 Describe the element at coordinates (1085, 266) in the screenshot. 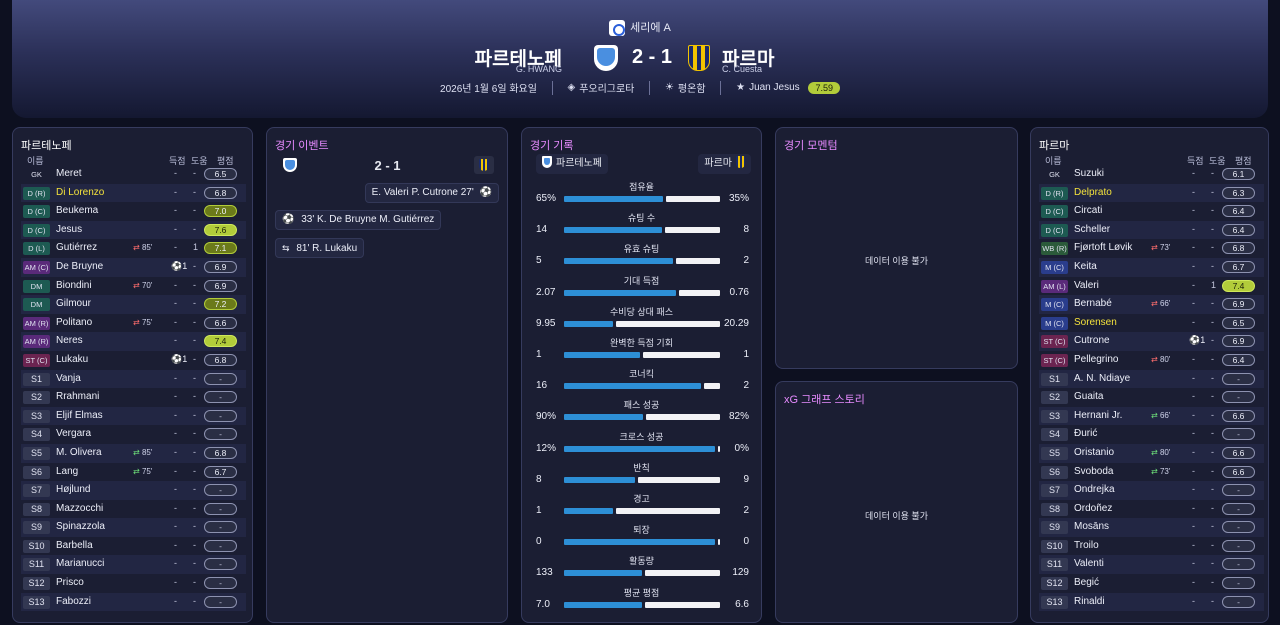

I see `player-name: Keita` at that location.